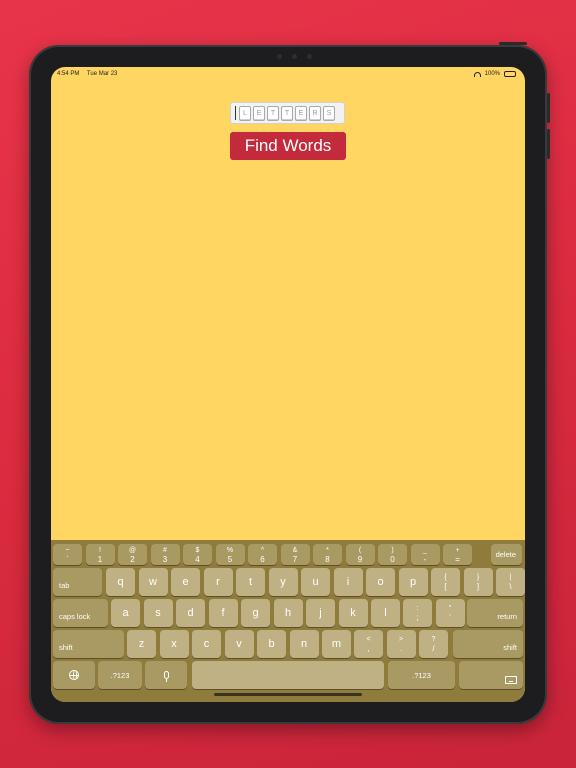  What do you see at coordinates (288, 74) in the screenshot?
I see `status-bar: 4:54 PM Tue Mar 23 100%` at bounding box center [288, 74].